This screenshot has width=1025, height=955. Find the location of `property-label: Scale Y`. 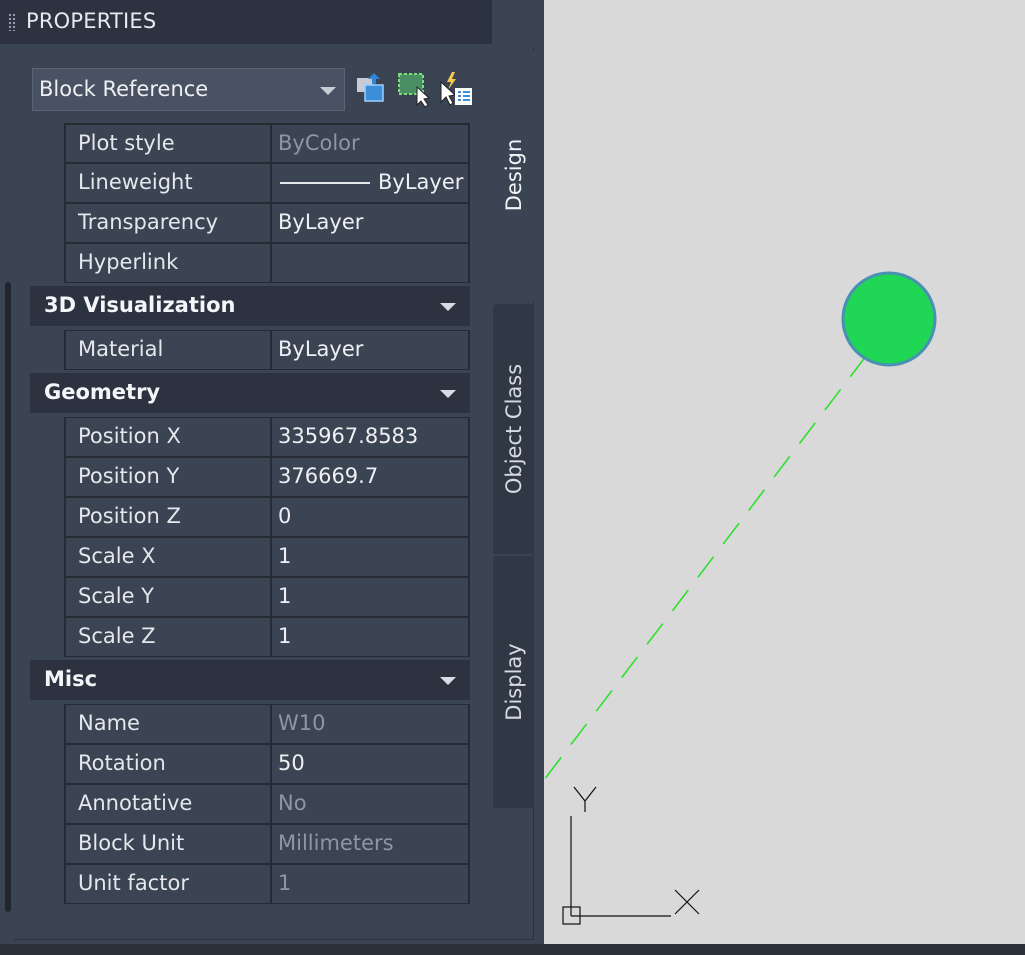

property-label: Scale Y is located at coordinates (169, 597).